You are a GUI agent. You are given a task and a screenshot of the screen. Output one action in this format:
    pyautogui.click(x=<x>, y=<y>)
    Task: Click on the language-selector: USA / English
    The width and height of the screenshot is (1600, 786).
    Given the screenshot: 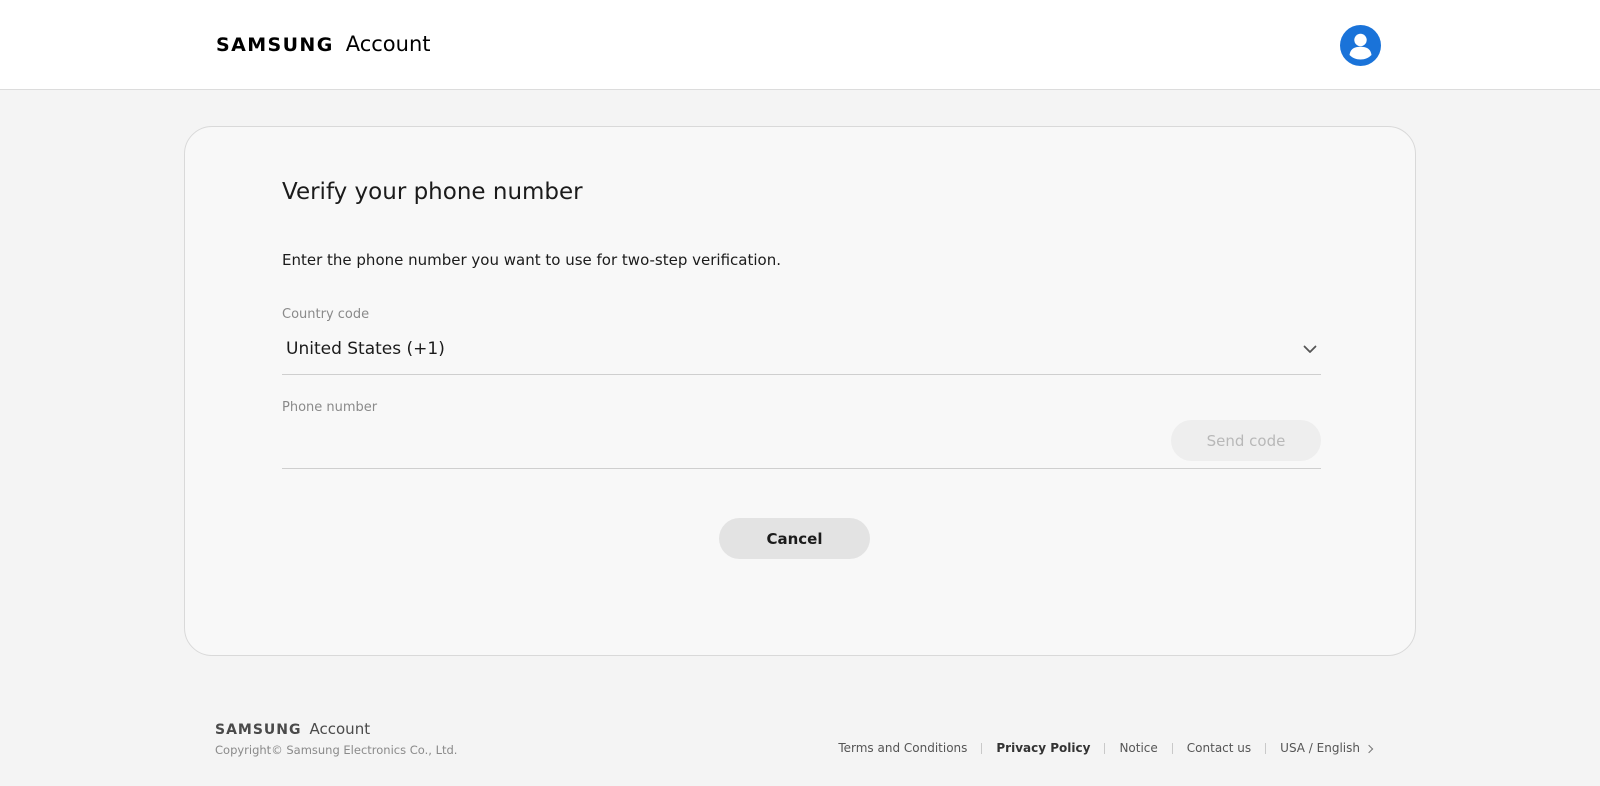 What is the action you would take?
    pyautogui.click(x=1327, y=748)
    